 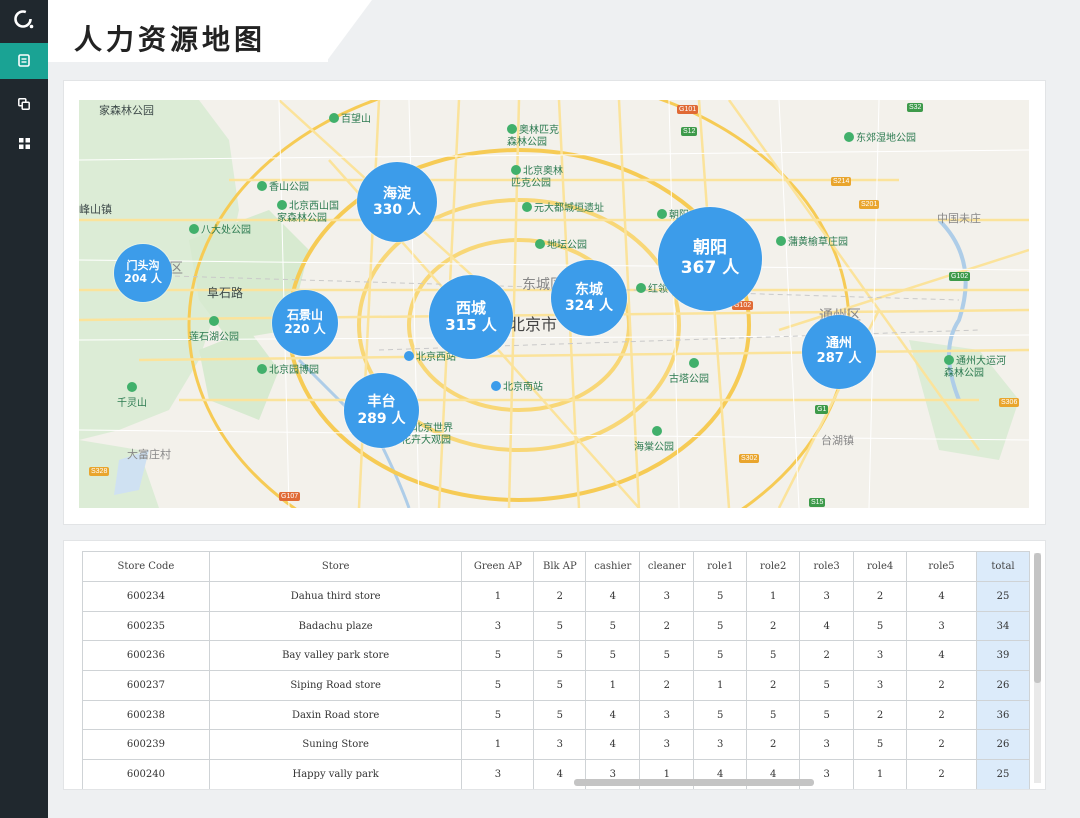 I want to click on district-bubble-chaoyang: 朝阳 367 人, so click(x=710, y=259).